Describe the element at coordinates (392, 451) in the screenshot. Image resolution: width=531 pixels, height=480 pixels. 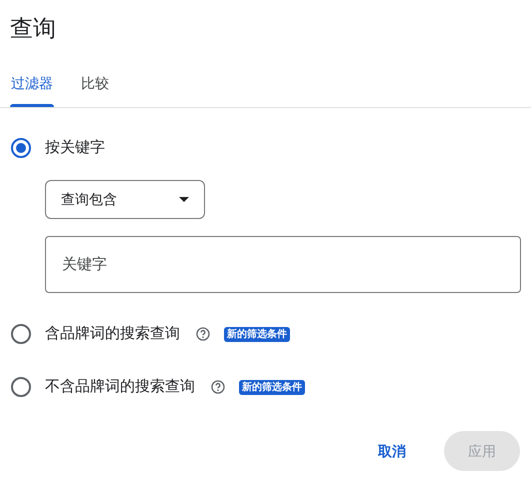
I see `cancel-button: 取消` at that location.